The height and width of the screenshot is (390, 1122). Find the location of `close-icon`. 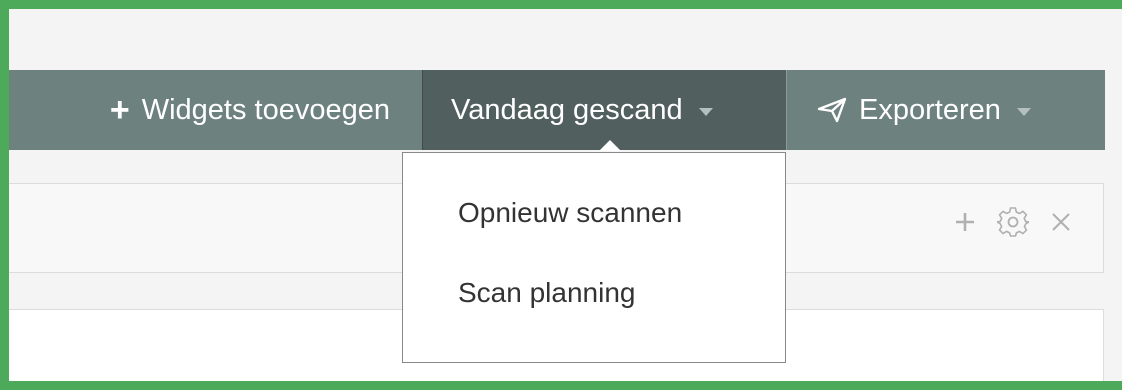

close-icon is located at coordinates (1061, 222).